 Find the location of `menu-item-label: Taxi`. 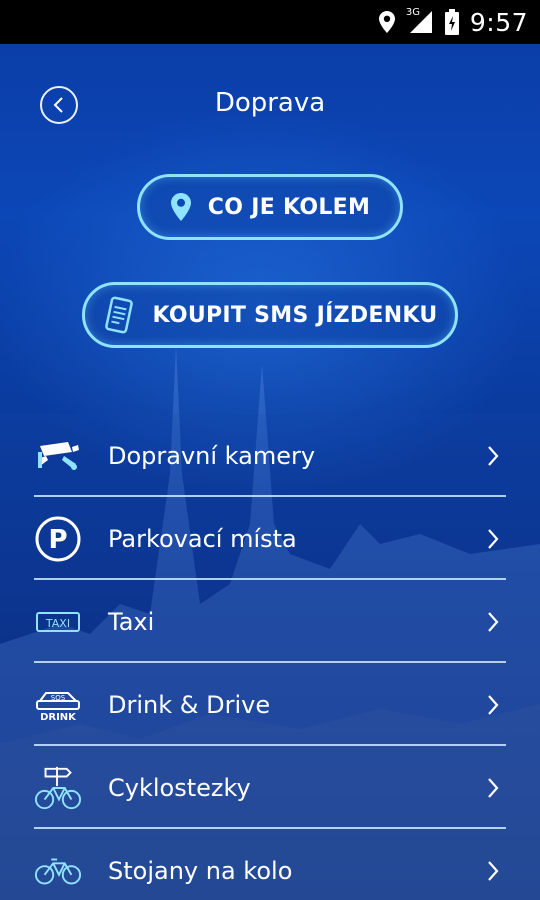

menu-item-label: Taxi is located at coordinates (131, 621).